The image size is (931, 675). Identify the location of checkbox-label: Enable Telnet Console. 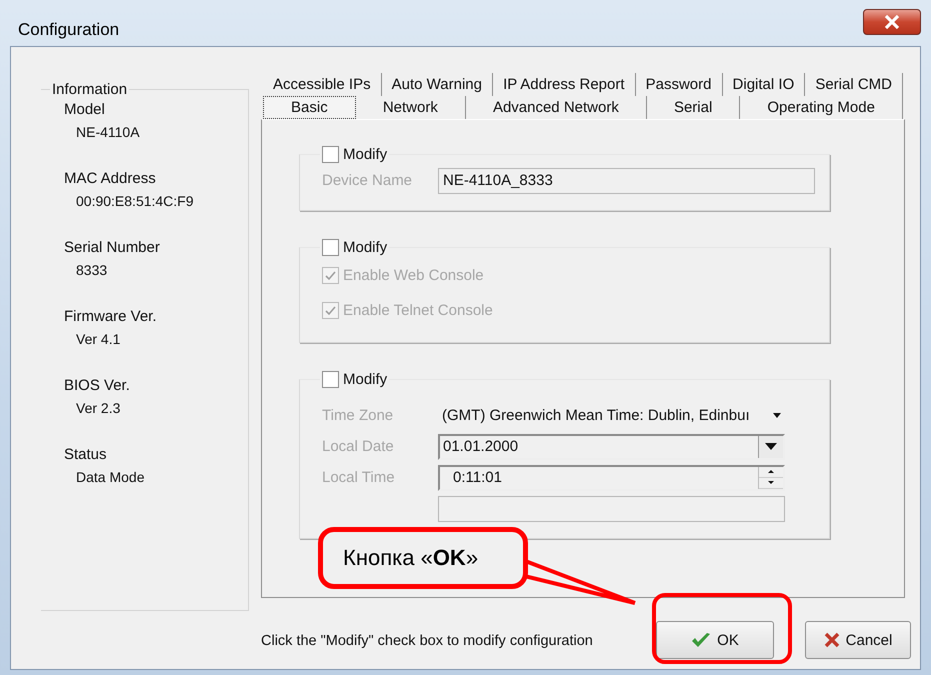
(418, 310).